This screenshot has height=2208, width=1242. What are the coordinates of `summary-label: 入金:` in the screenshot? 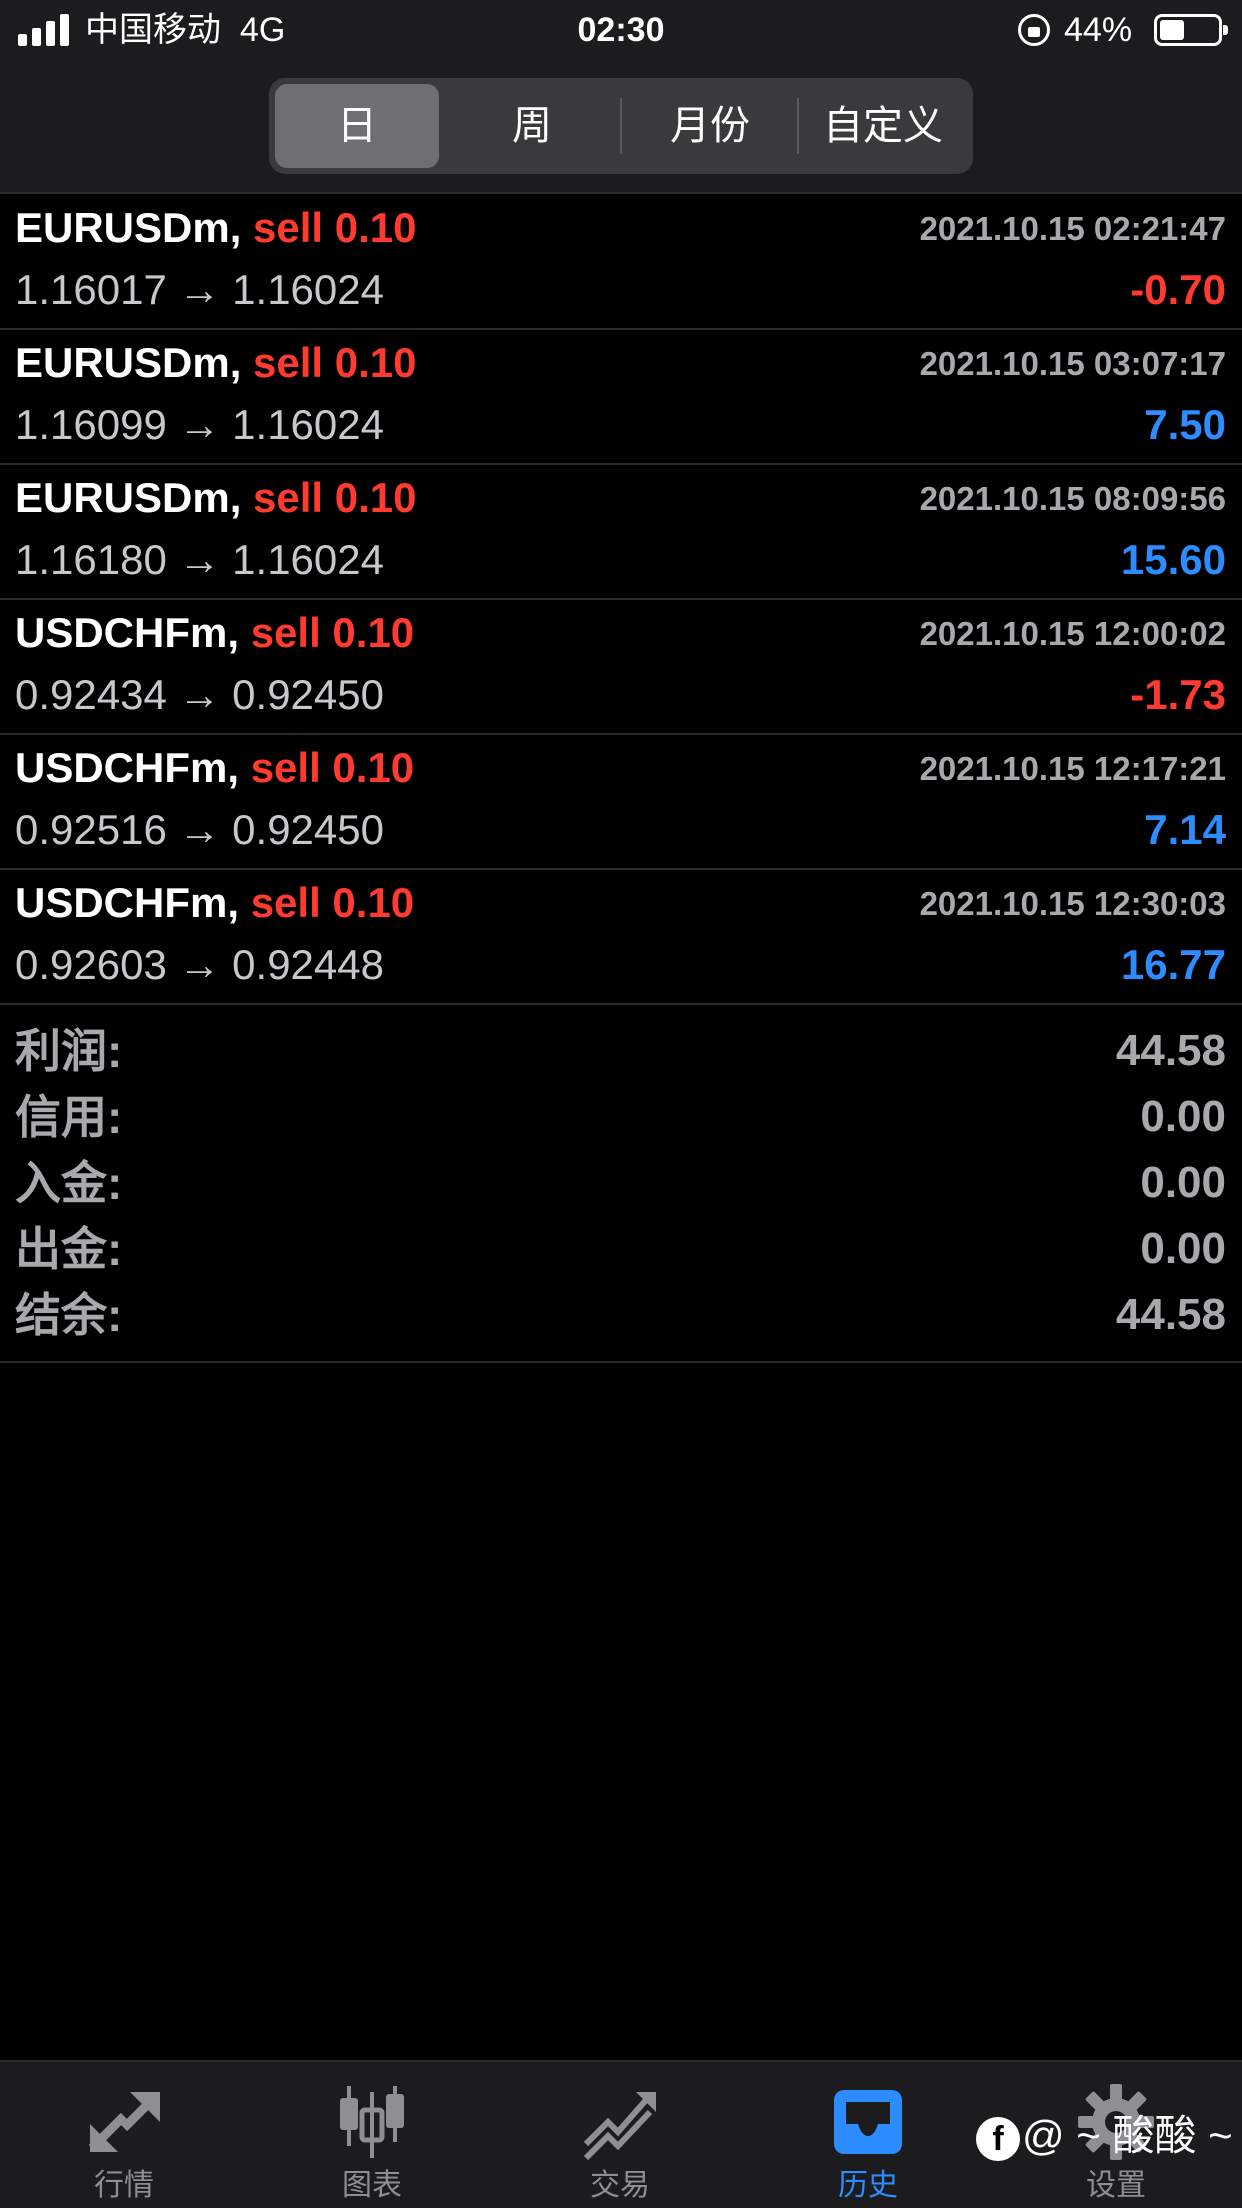 It's located at (69, 1183).